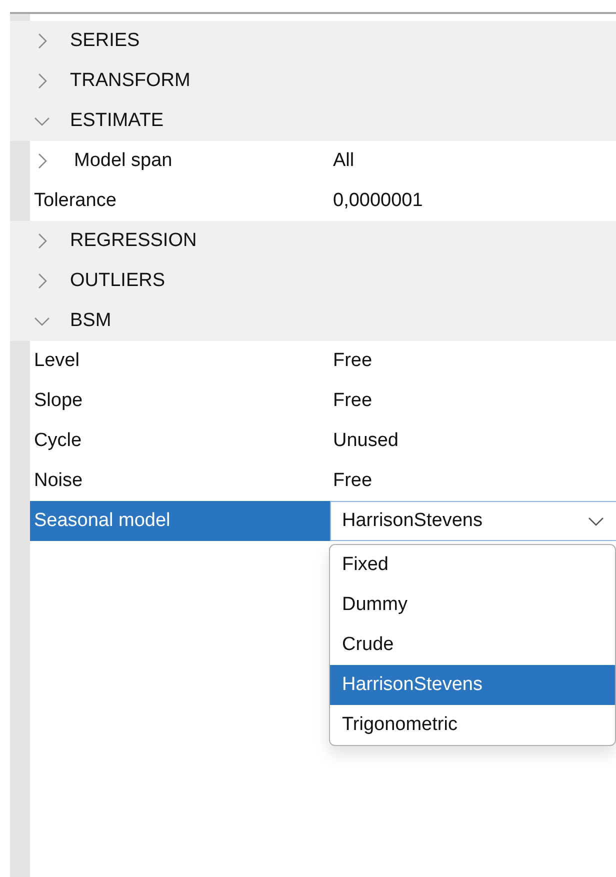 This screenshot has height=877, width=616. What do you see at coordinates (180, 201) in the screenshot?
I see `property-name: Tolerance` at bounding box center [180, 201].